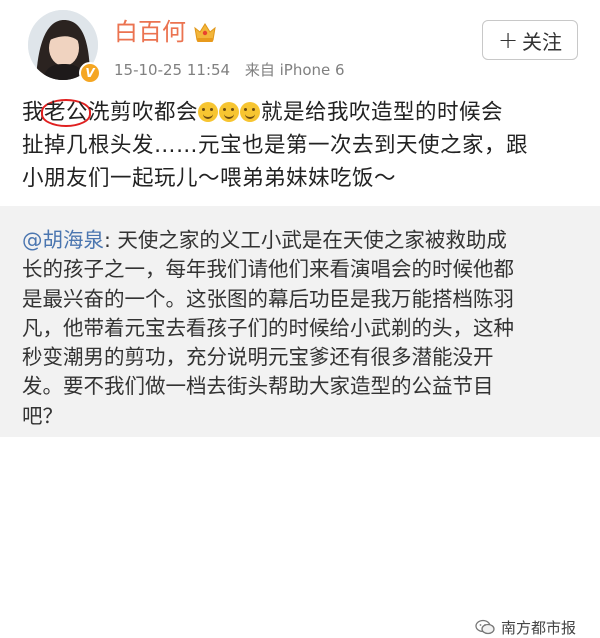 The image size is (600, 638). Describe the element at coordinates (258, 357) in the screenshot. I see `repost-line: 秒变潮男的剪功，充分说明元宝爹还有很多潜能没开` at that location.